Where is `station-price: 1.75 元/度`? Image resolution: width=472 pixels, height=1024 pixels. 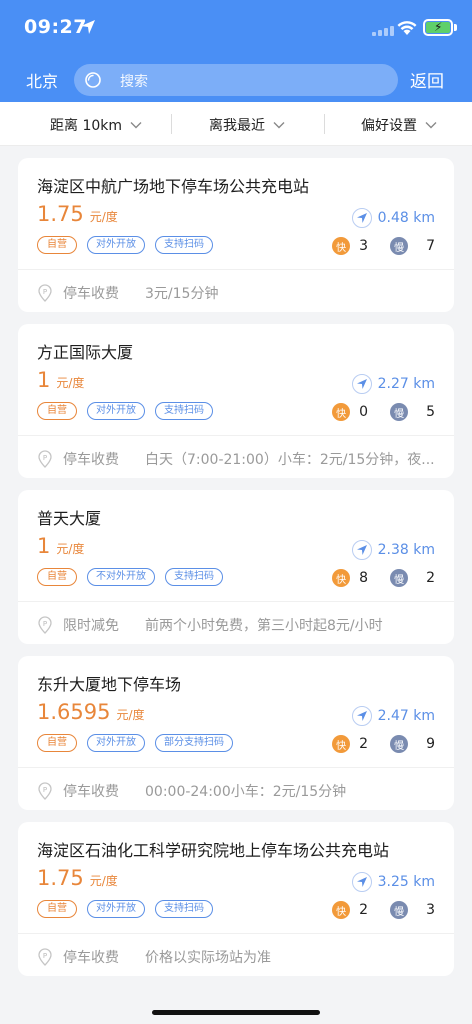
station-price: 1.75 元/度 is located at coordinates (77, 878).